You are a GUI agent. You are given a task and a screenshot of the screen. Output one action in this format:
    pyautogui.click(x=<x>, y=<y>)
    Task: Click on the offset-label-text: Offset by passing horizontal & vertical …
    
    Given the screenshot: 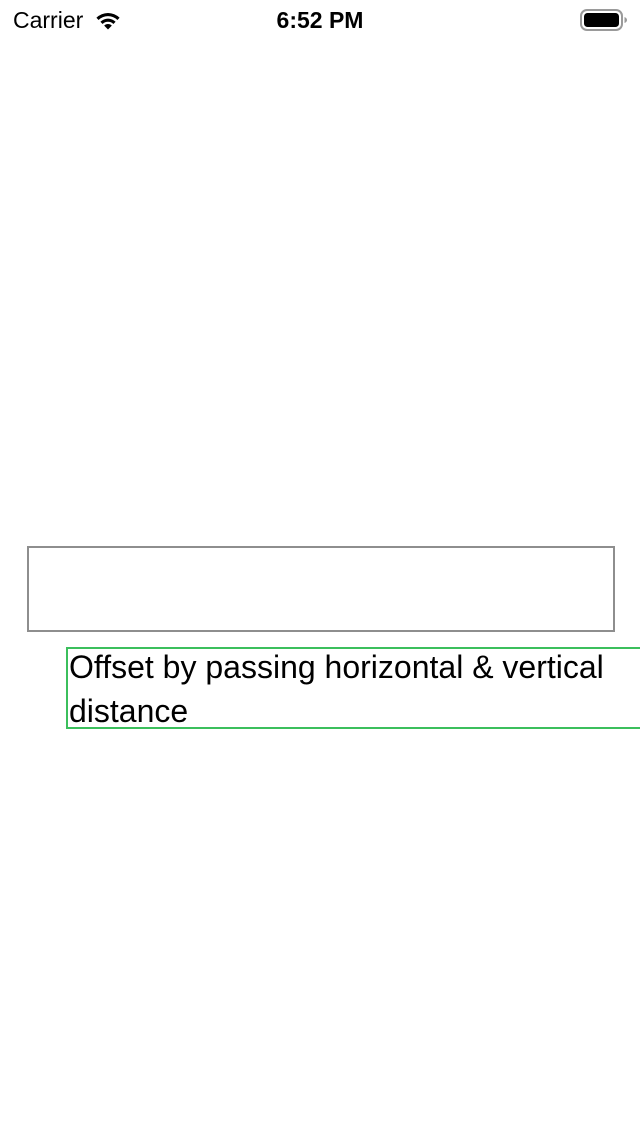 What is the action you would take?
    pyautogui.click(x=336, y=689)
    